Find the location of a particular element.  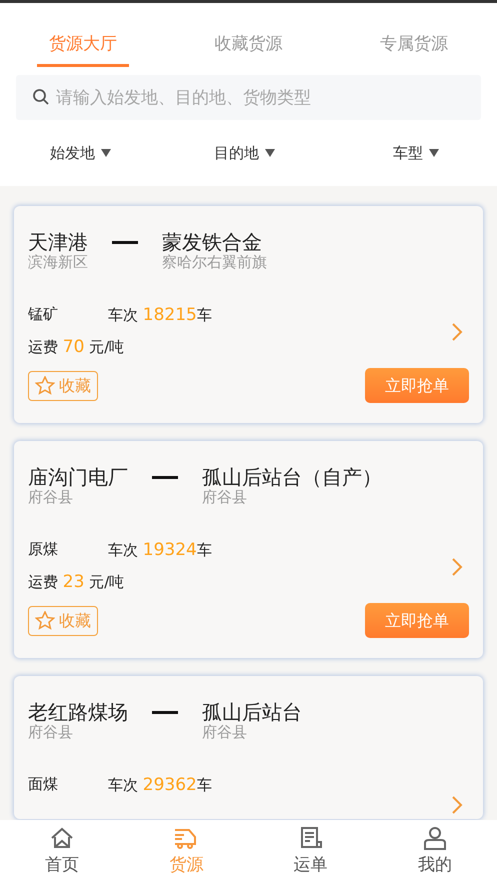

destination-name: 孤山后站台（自产） is located at coordinates (292, 477).